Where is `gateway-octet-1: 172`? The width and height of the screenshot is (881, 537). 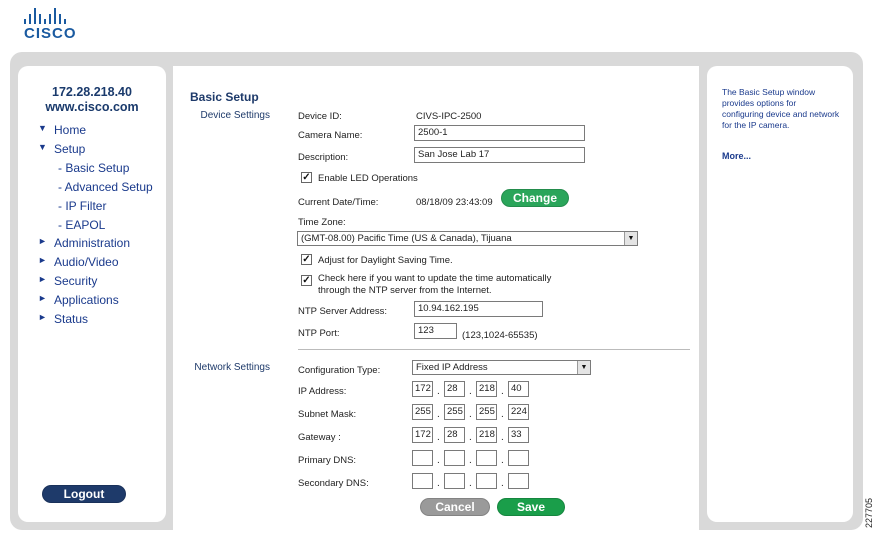 gateway-octet-1: 172 is located at coordinates (422, 435).